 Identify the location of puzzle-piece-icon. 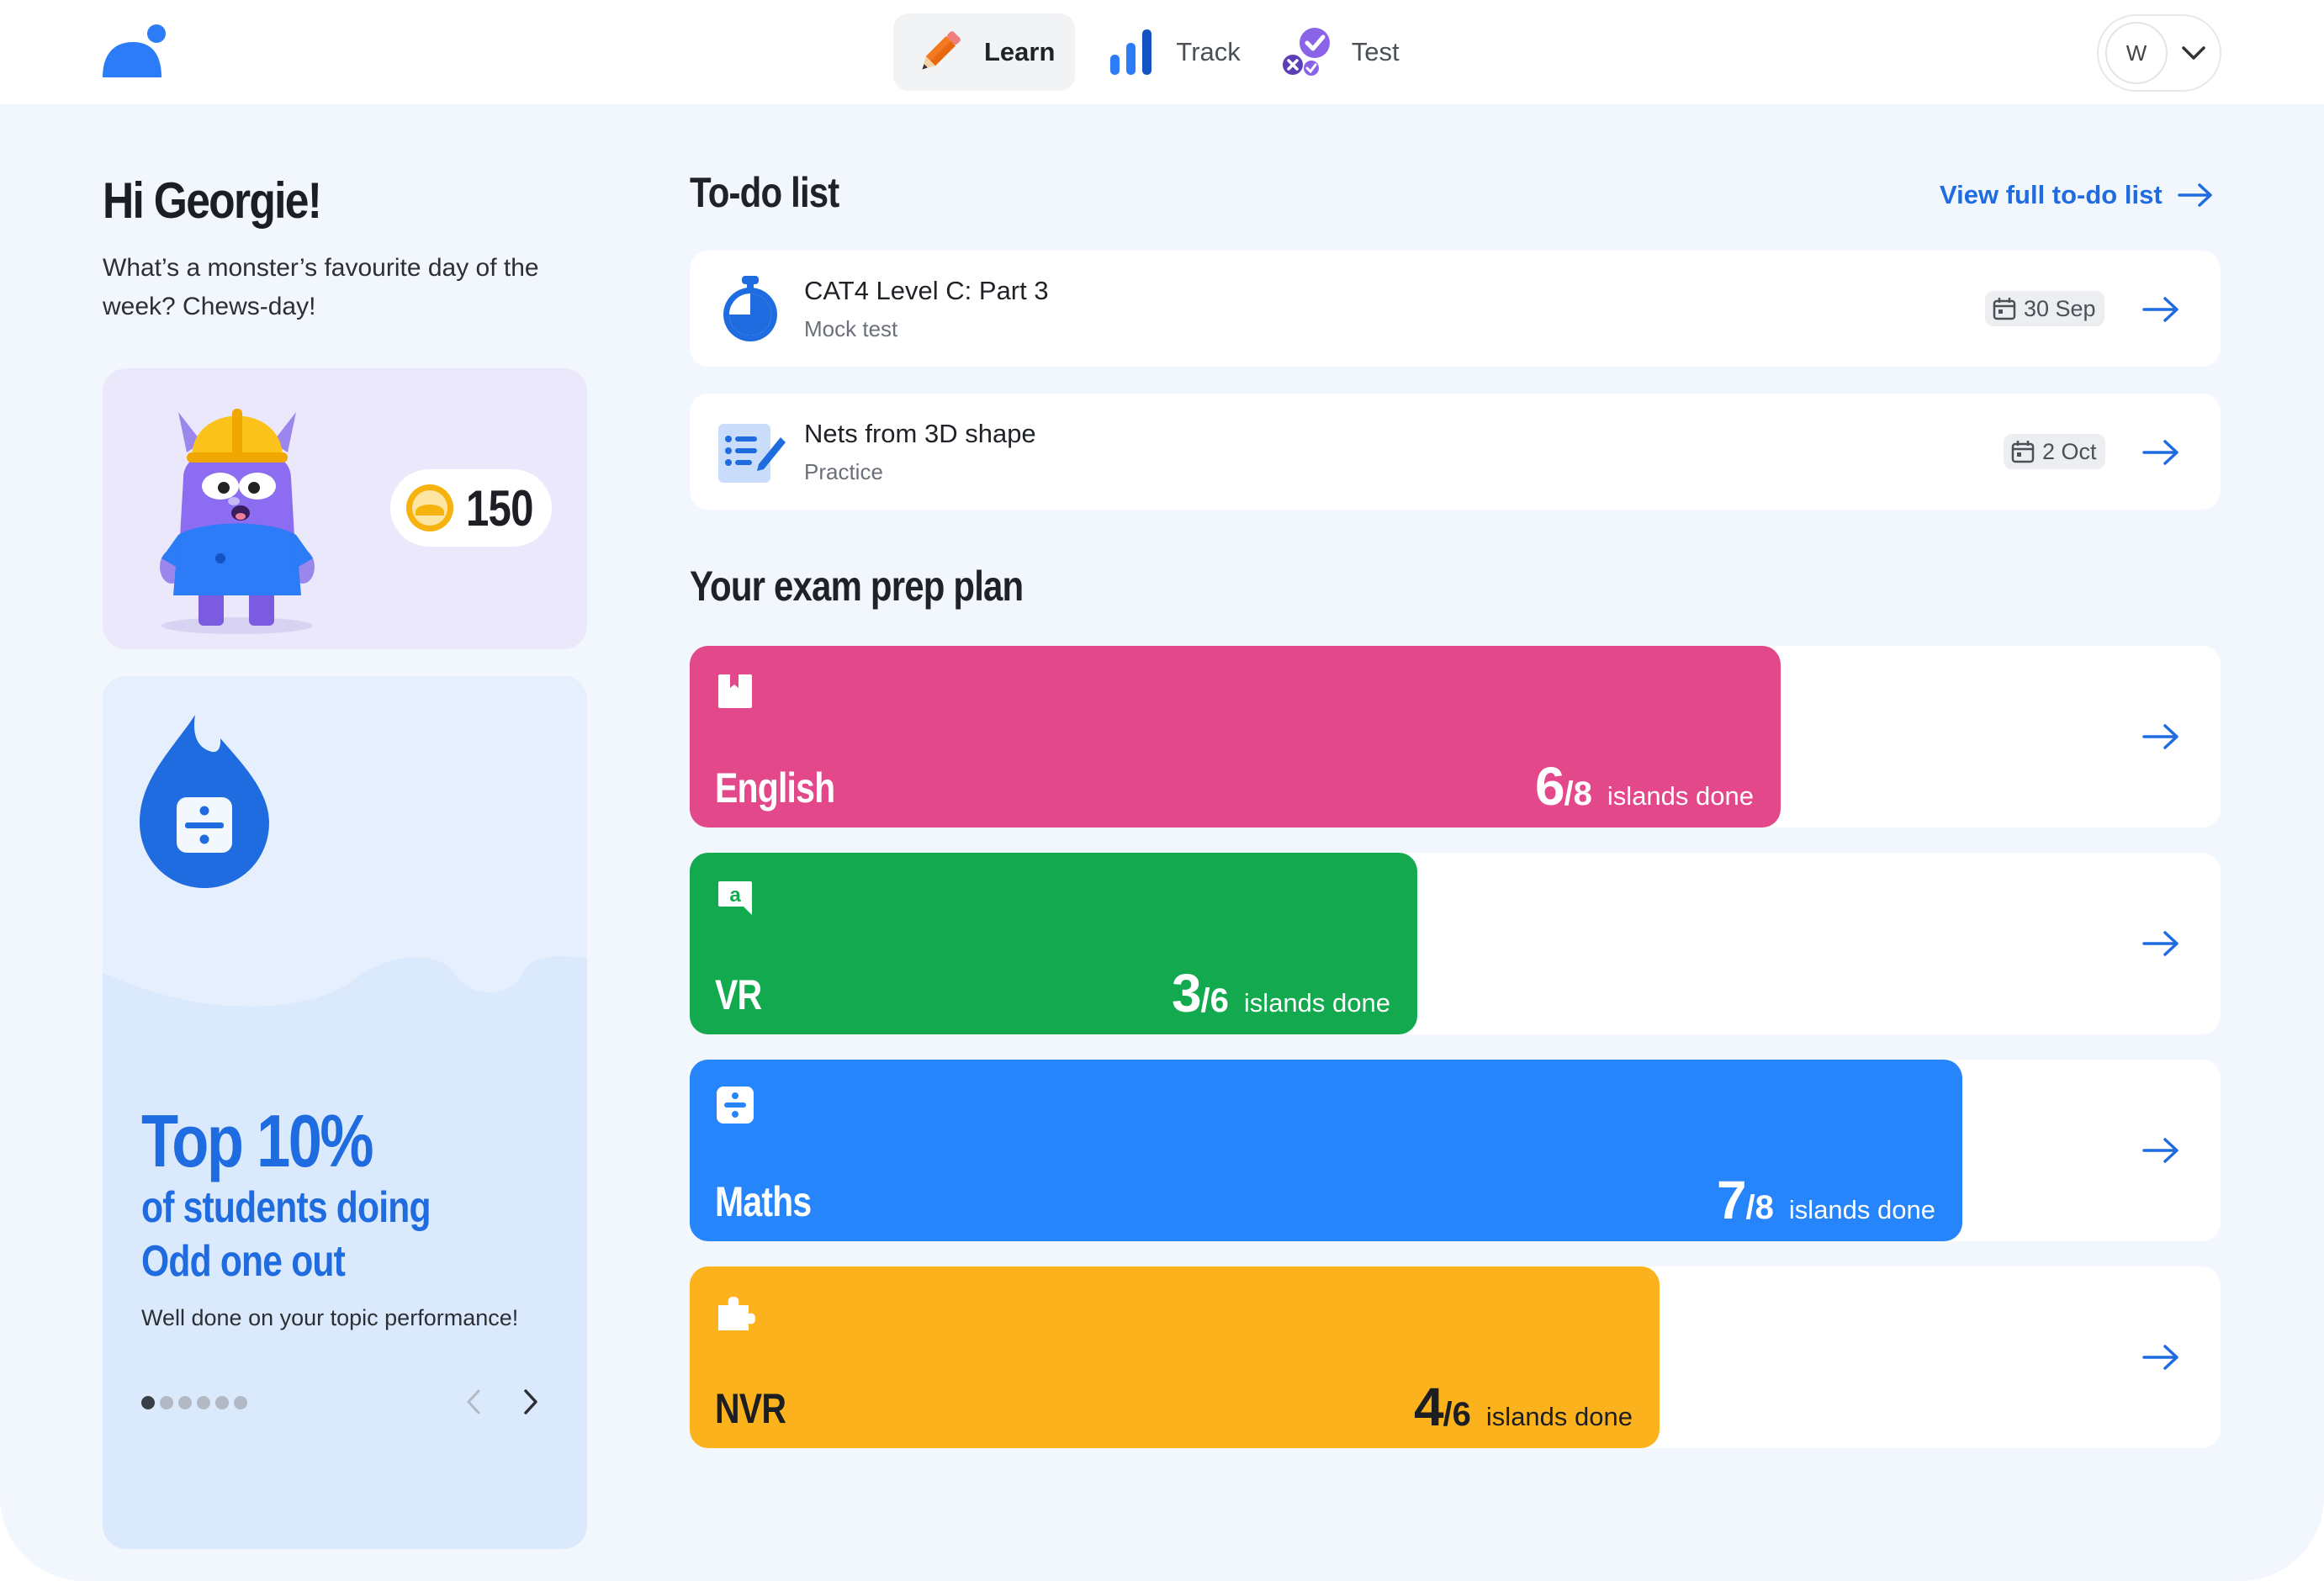
(737, 1313).